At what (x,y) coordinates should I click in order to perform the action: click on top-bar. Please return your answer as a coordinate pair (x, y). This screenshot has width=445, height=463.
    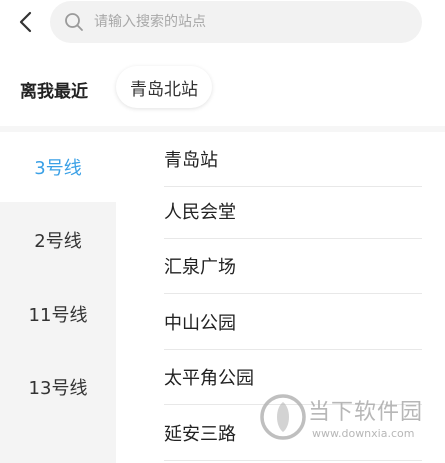
    Looking at the image, I should click on (222, 22).